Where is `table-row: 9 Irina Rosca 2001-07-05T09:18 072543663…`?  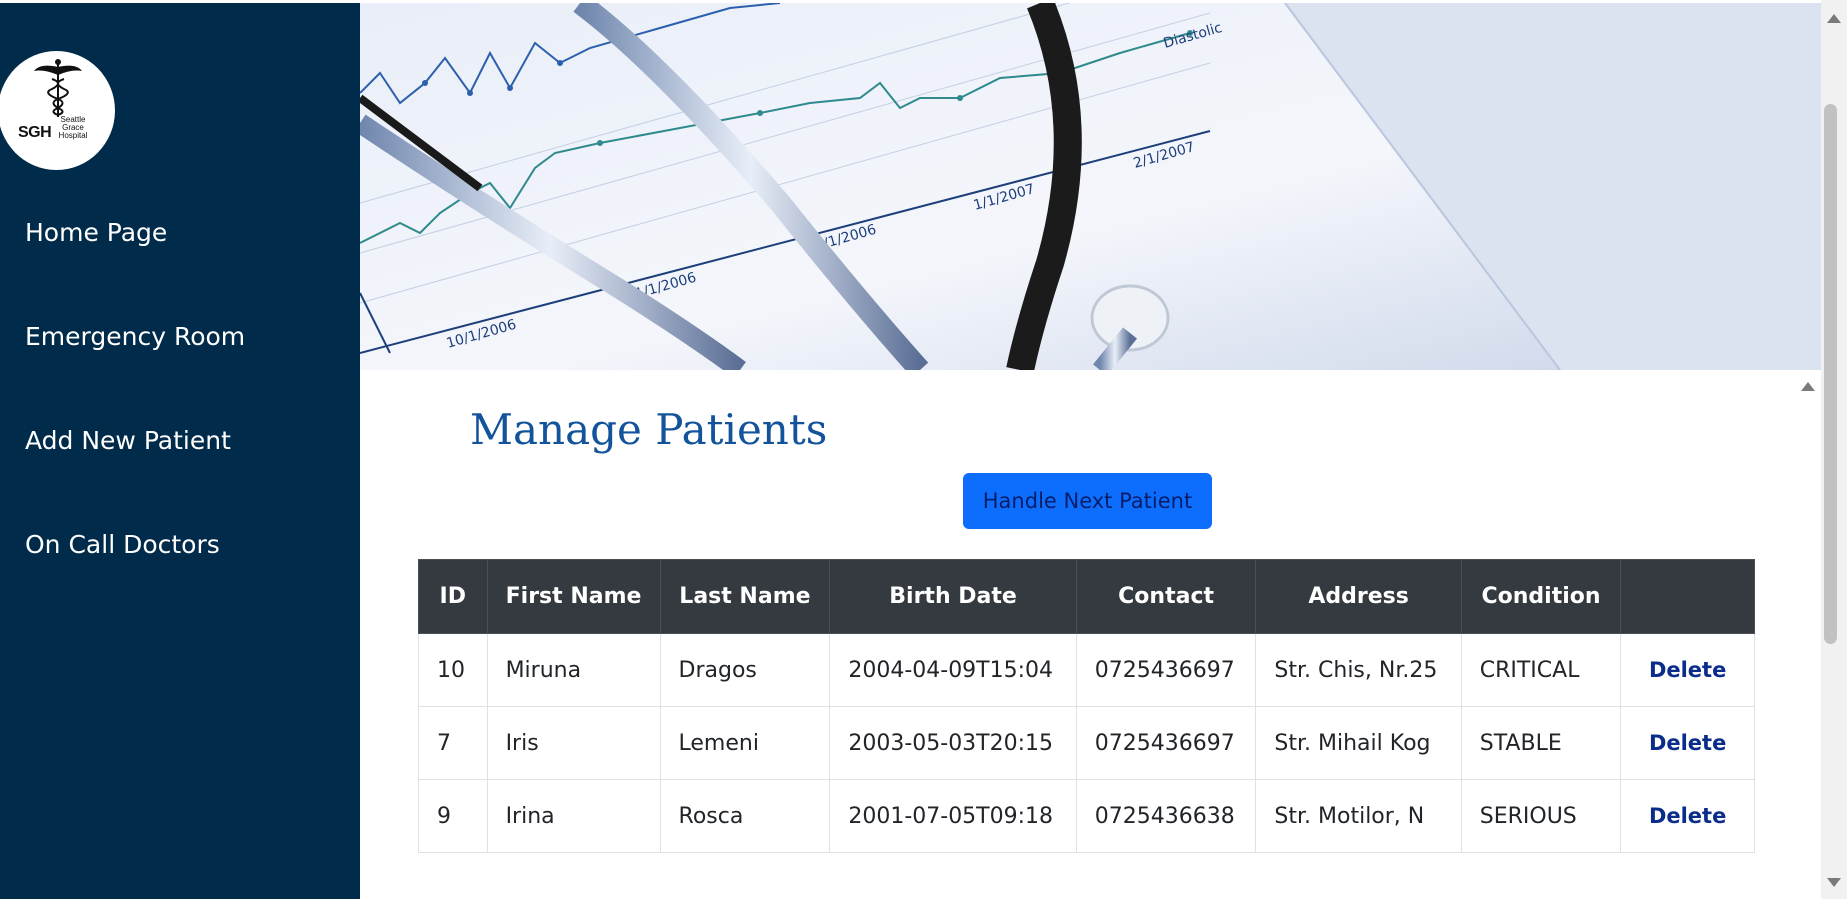
table-row: 9 Irina Rosca 2001-07-05T09:18 072543663… is located at coordinates (1086, 816).